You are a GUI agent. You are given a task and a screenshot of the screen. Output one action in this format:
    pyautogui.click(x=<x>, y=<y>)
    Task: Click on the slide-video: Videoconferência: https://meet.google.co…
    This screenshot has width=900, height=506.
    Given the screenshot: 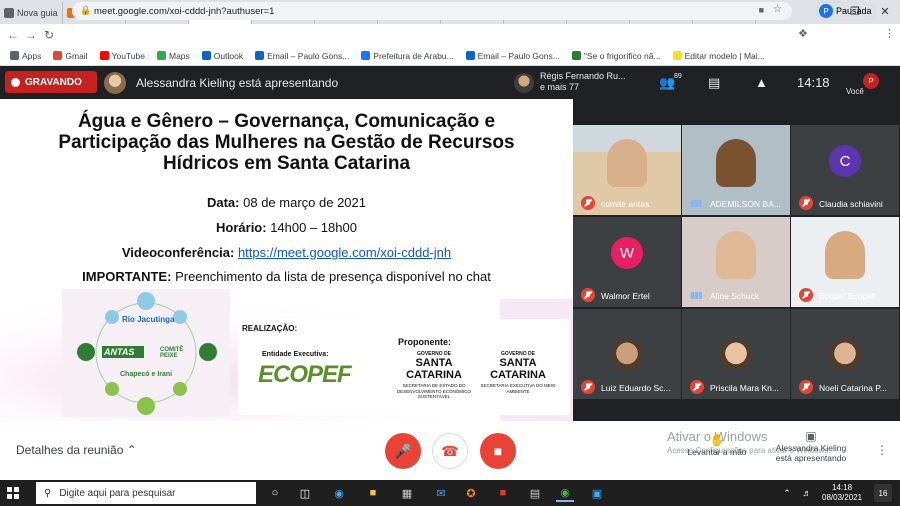 What is the action you would take?
    pyautogui.click(x=286, y=252)
    